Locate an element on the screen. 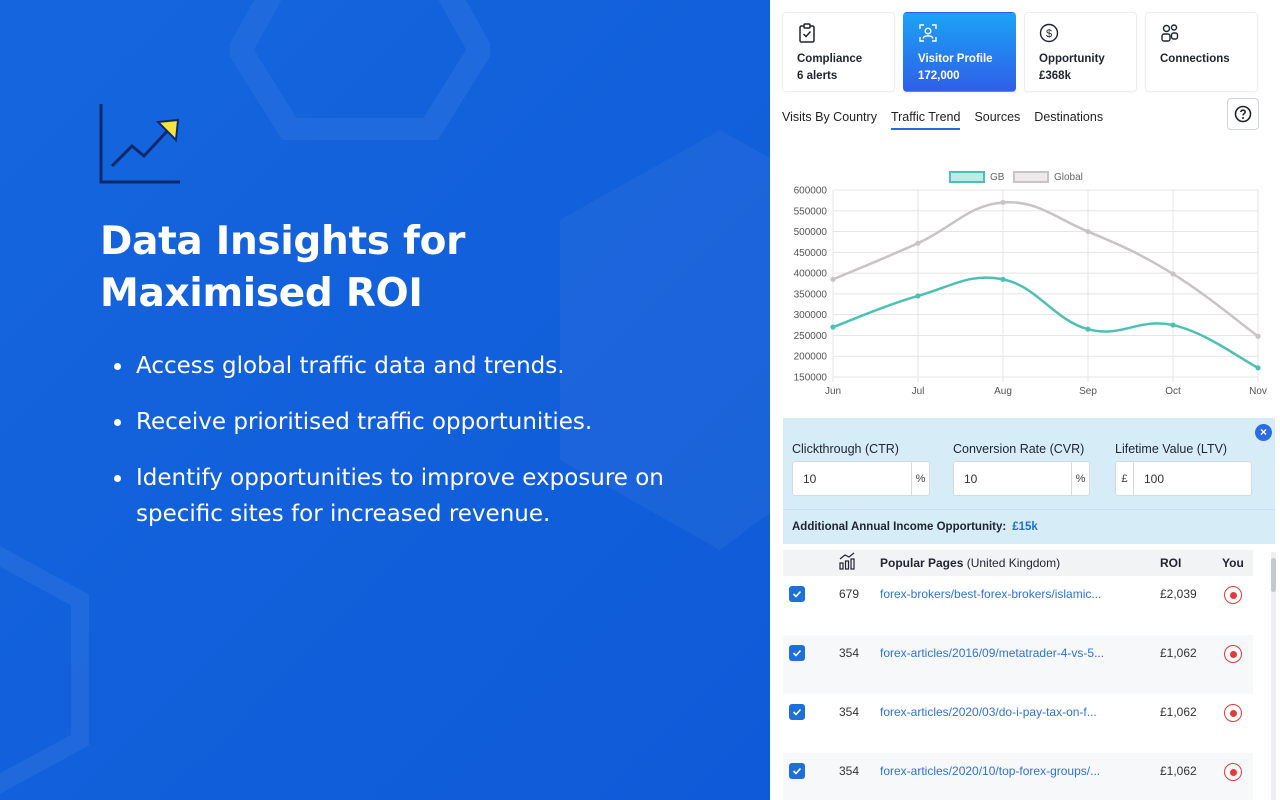  table-header: Popular Pages (United Kingdom) ROI You is located at coordinates (1018, 563).